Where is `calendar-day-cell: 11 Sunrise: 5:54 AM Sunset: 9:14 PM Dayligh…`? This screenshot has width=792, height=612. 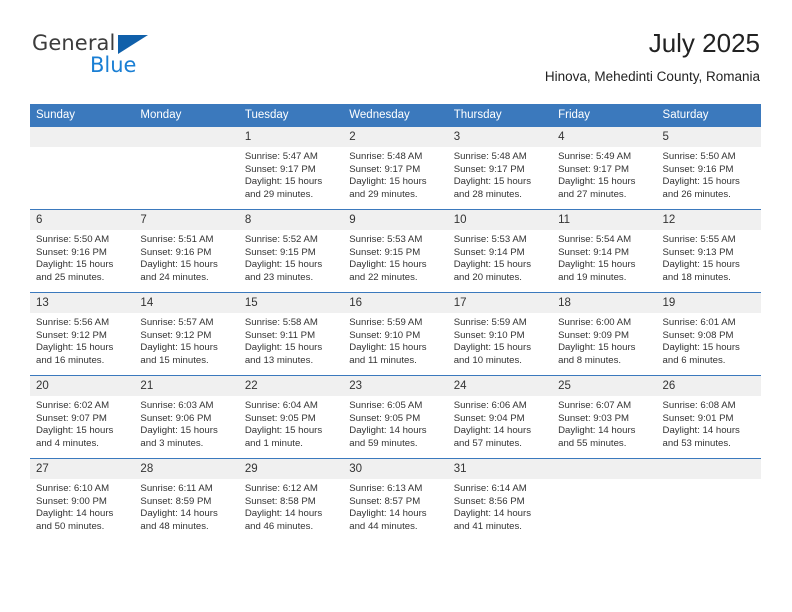 calendar-day-cell: 11 Sunrise: 5:54 AM Sunset: 9:14 PM Dayligh… is located at coordinates (604, 251).